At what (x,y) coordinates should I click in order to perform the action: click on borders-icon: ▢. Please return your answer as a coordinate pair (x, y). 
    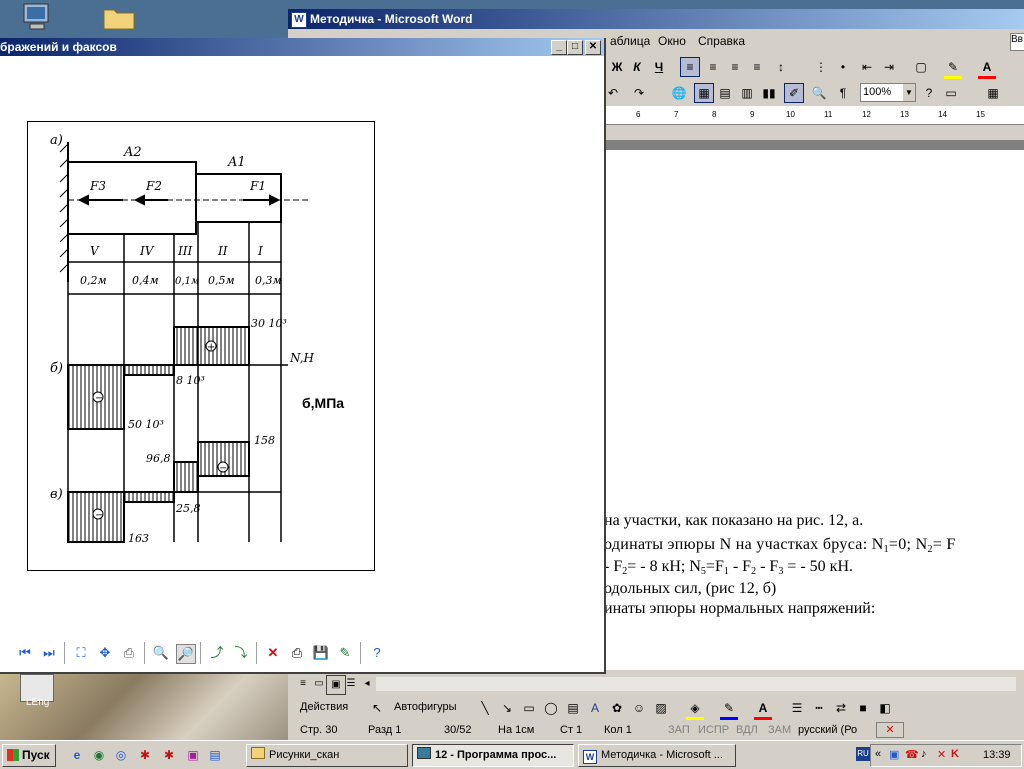
    Looking at the image, I should click on (921, 67).